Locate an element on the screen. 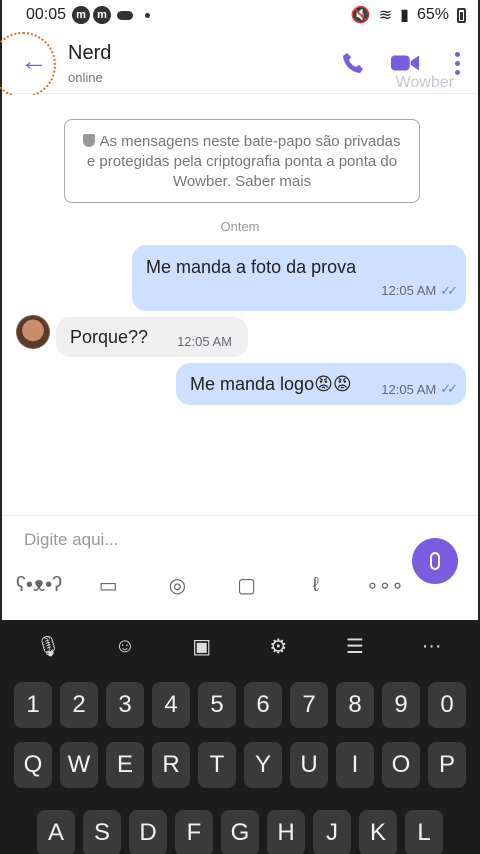 This screenshot has width=480, height=854. more-notifications-icon is located at coordinates (148, 15).